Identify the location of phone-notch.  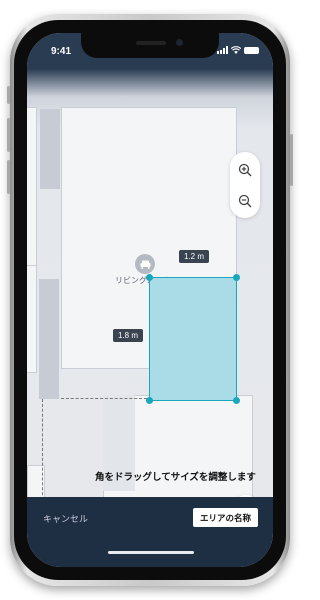
(150, 45).